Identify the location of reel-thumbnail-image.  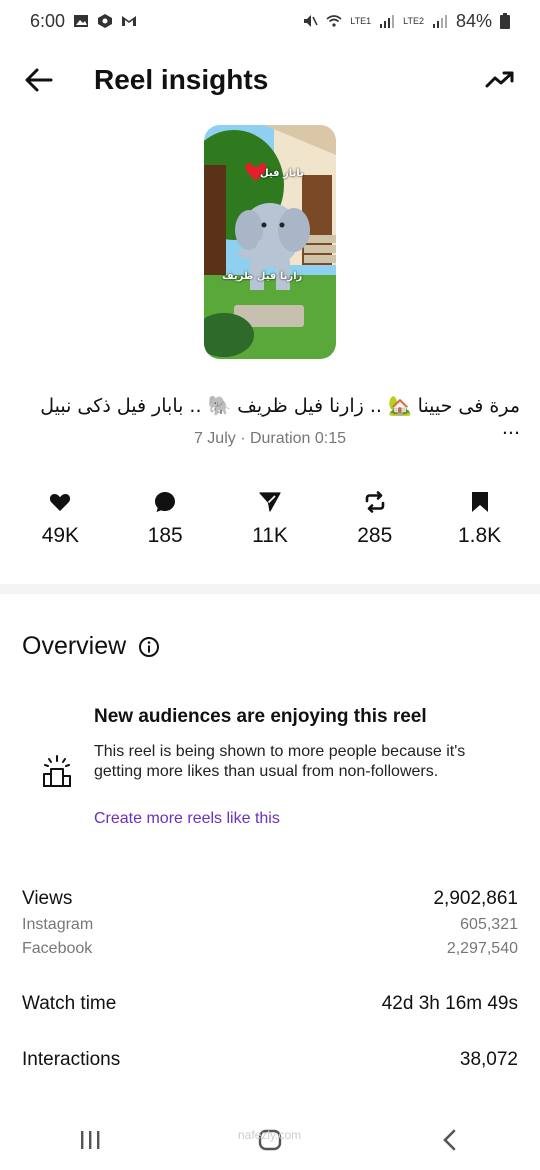
(270, 242).